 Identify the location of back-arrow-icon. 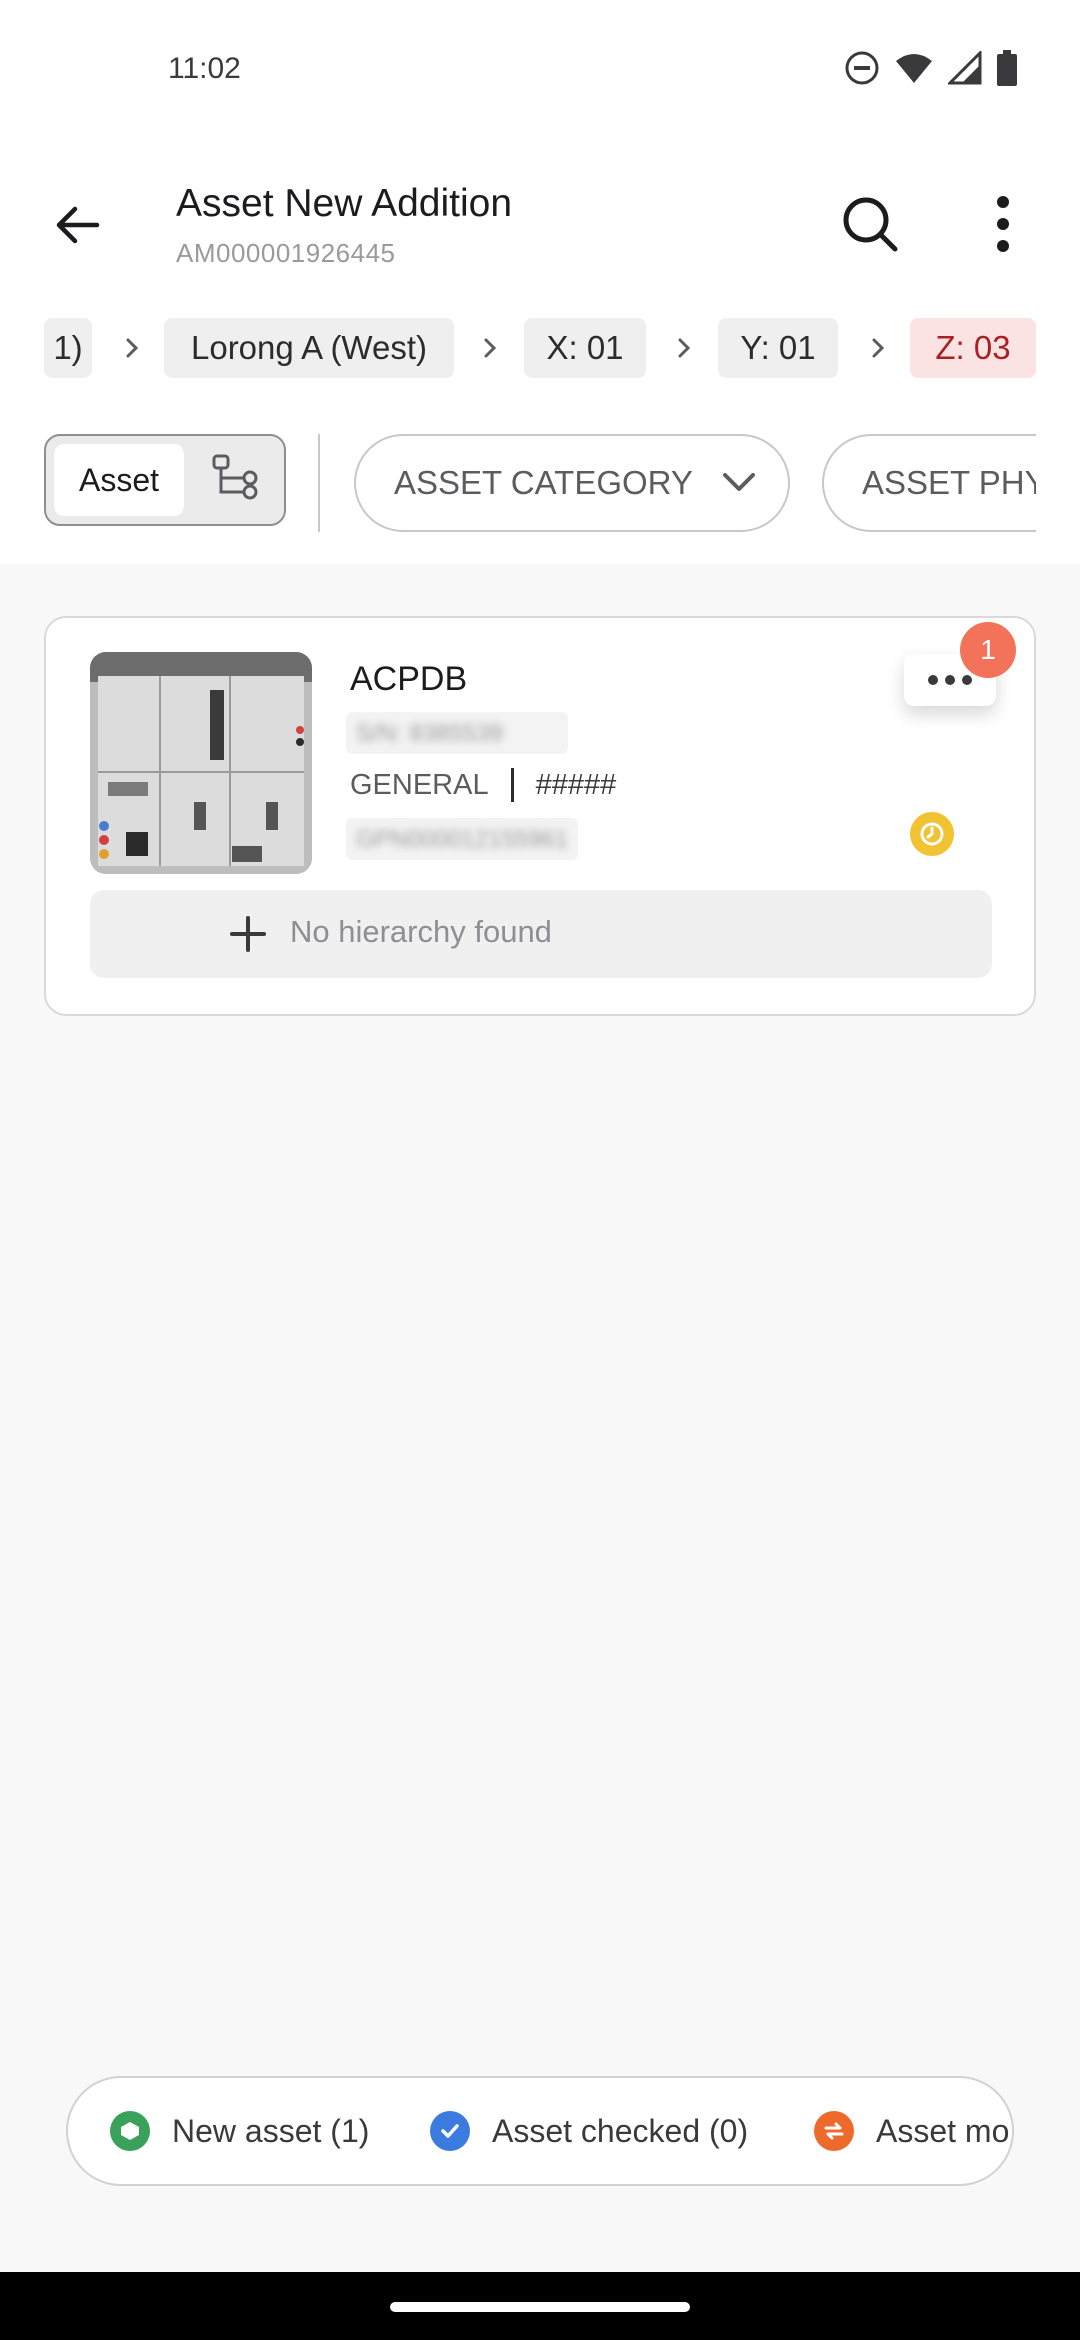
(77, 227).